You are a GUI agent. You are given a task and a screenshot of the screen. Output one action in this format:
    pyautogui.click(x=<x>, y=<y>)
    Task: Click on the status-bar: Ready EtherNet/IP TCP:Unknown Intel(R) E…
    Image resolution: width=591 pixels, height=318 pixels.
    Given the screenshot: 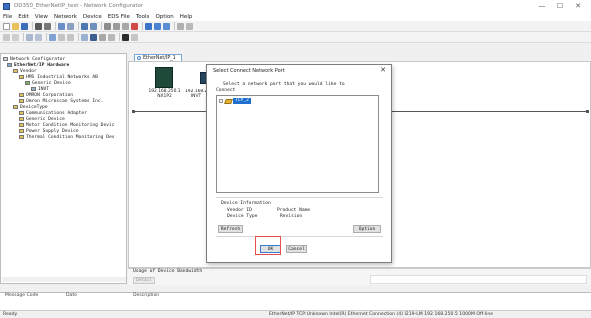 What is the action you would take?
    pyautogui.click(x=295, y=314)
    